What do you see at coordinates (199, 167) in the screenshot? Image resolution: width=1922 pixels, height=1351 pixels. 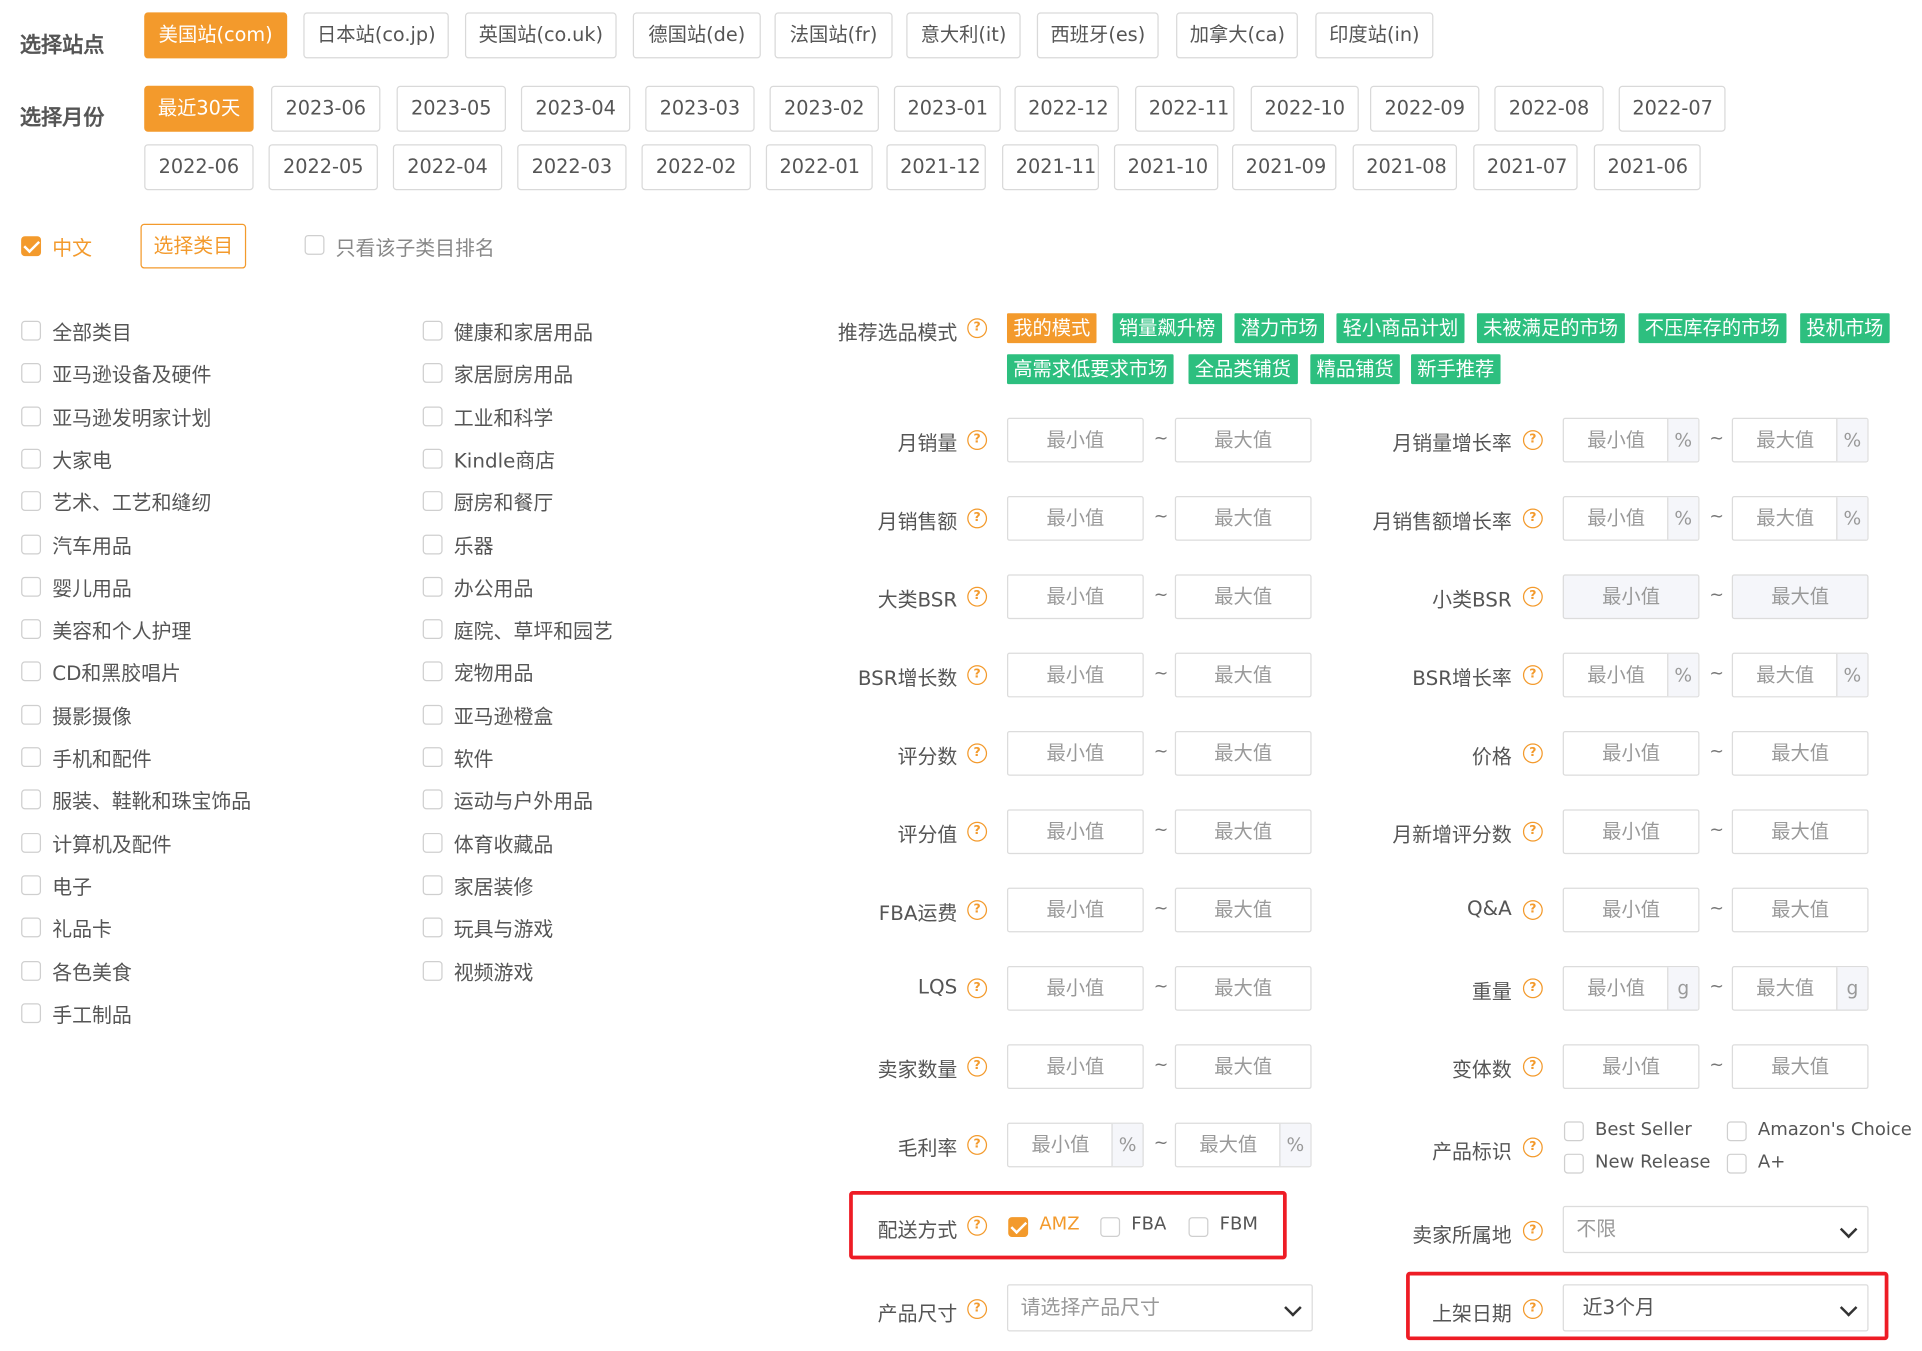 I see `month-option: 2022-06` at bounding box center [199, 167].